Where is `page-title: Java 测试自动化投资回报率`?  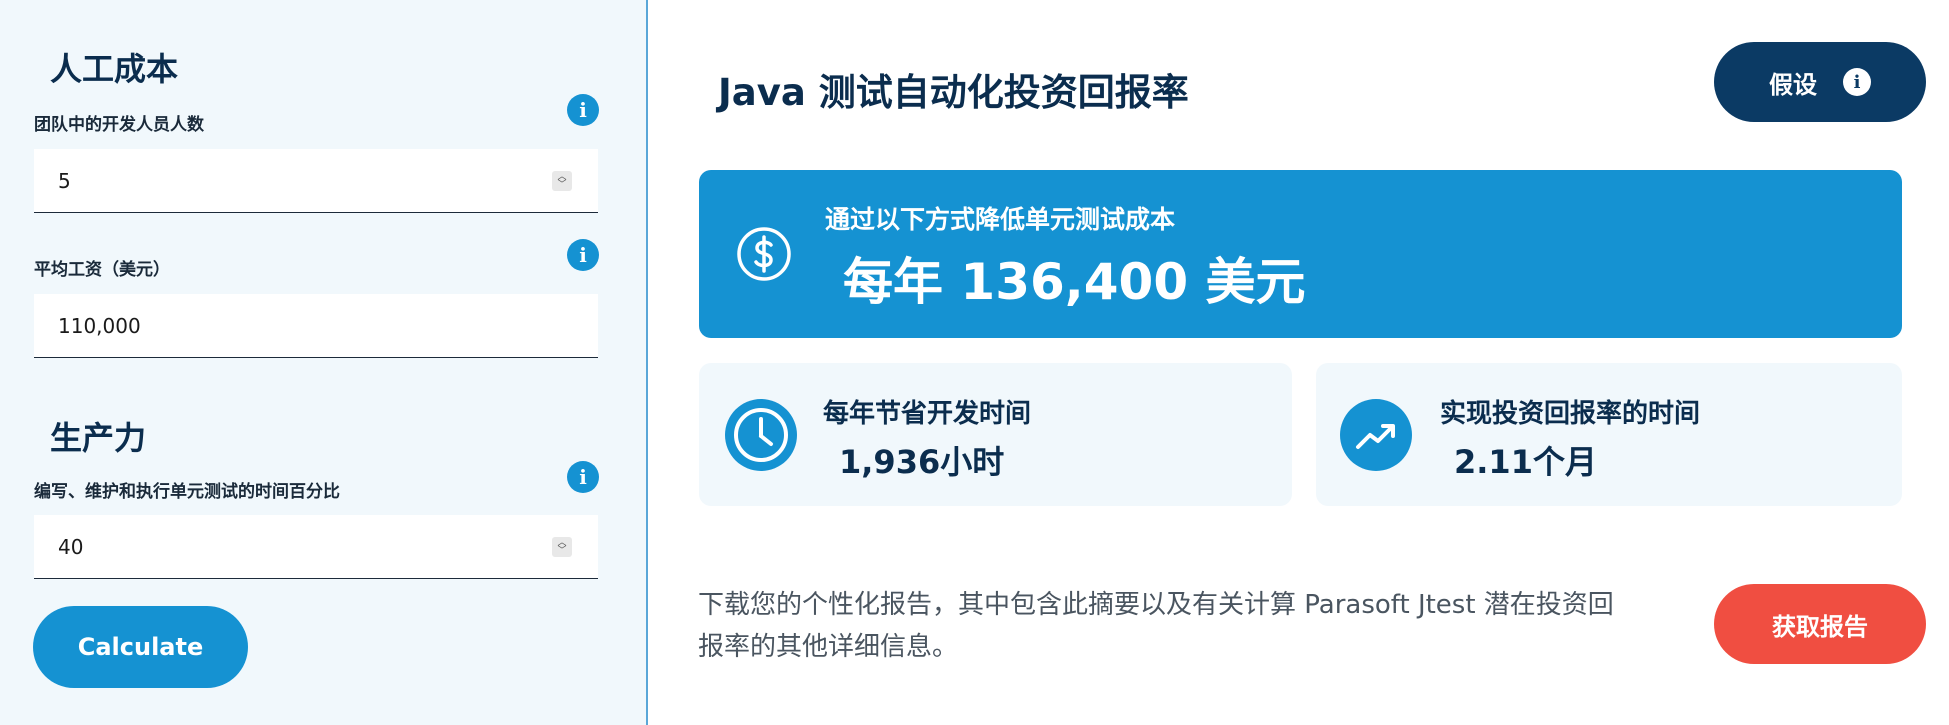 page-title: Java 测试自动化投资回报率 is located at coordinates (953, 92).